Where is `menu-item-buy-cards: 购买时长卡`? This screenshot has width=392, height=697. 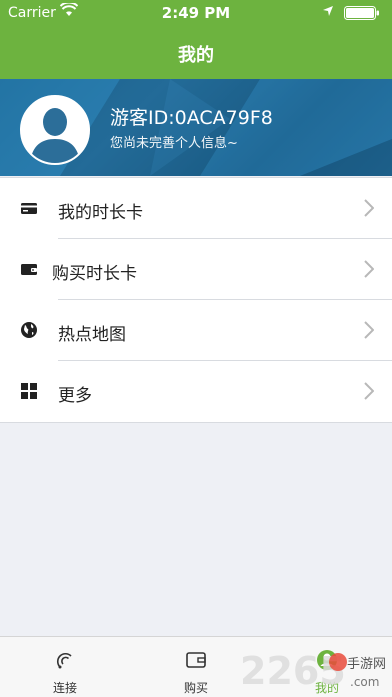 menu-item-buy-cards: 购买时长卡 is located at coordinates (196, 269).